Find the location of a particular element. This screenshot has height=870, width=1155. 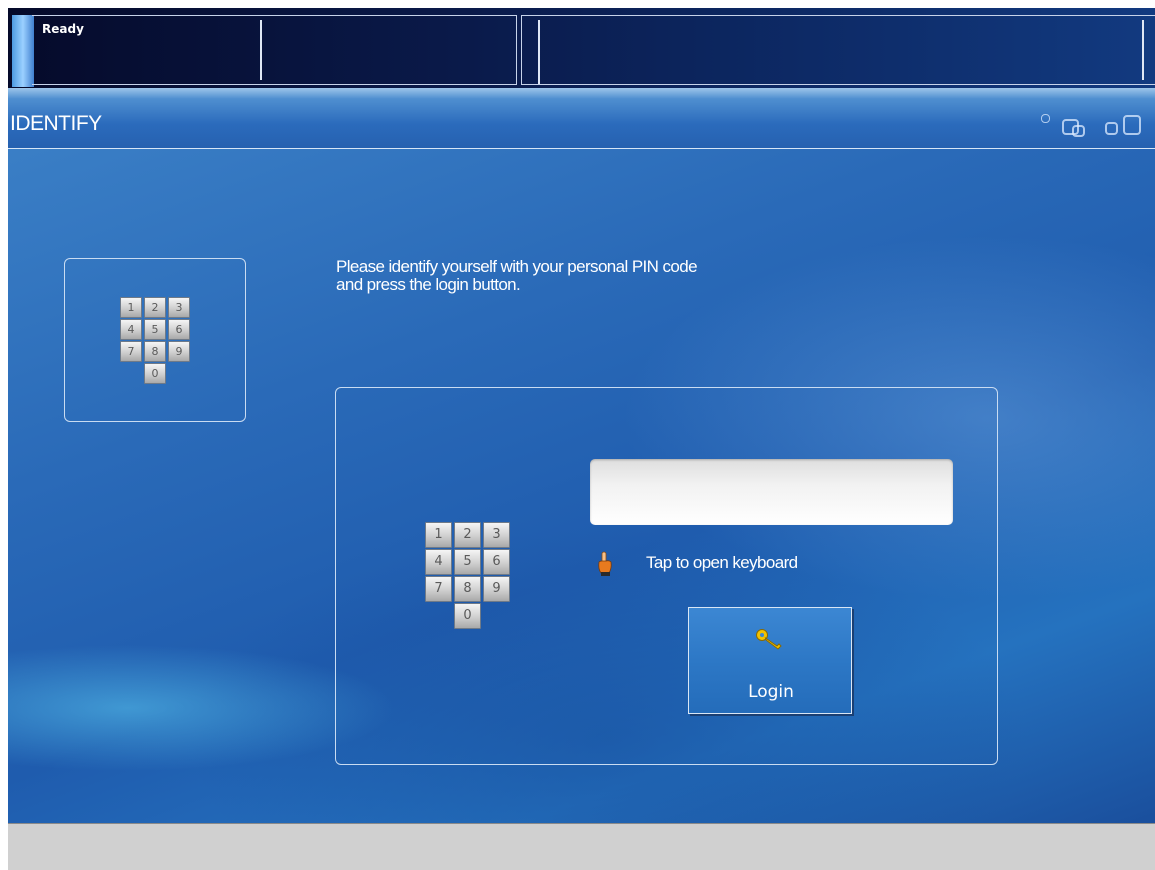

login-button: Login is located at coordinates (770, 660).